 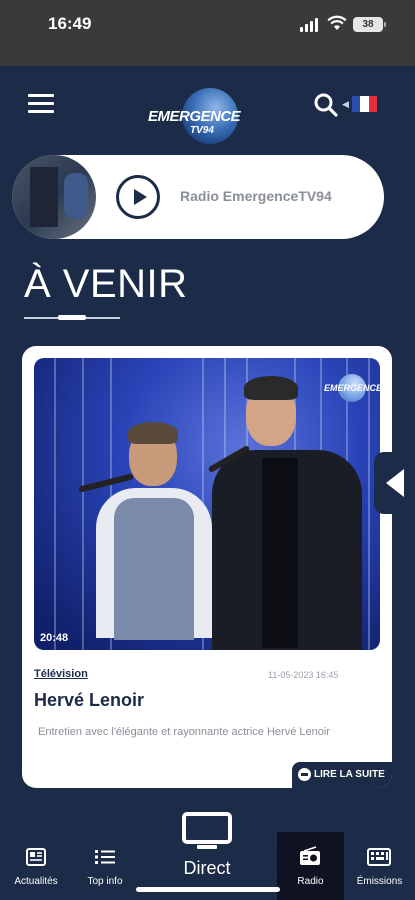 I want to click on home-indicator, so click(x=208, y=889).